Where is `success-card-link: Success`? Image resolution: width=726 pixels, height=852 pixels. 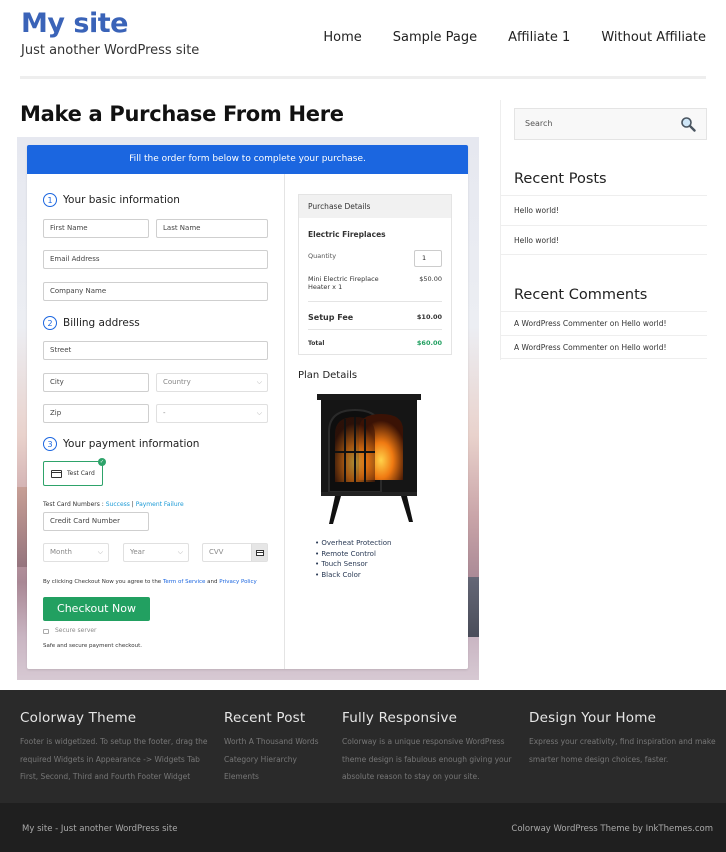 success-card-link: Success is located at coordinates (118, 504).